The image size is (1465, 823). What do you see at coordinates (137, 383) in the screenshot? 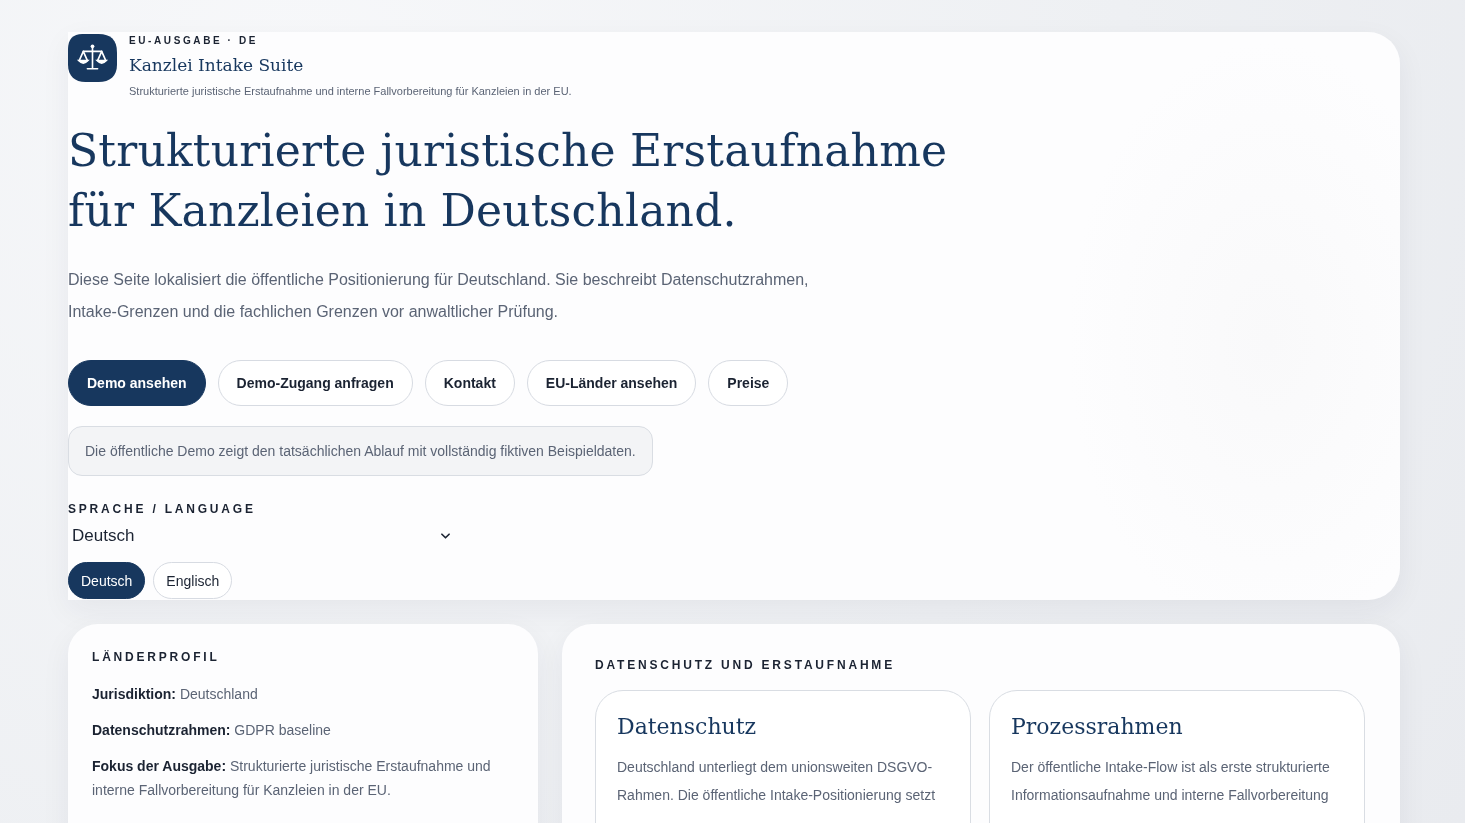
I see `demo-button: Demo ansehen` at bounding box center [137, 383].